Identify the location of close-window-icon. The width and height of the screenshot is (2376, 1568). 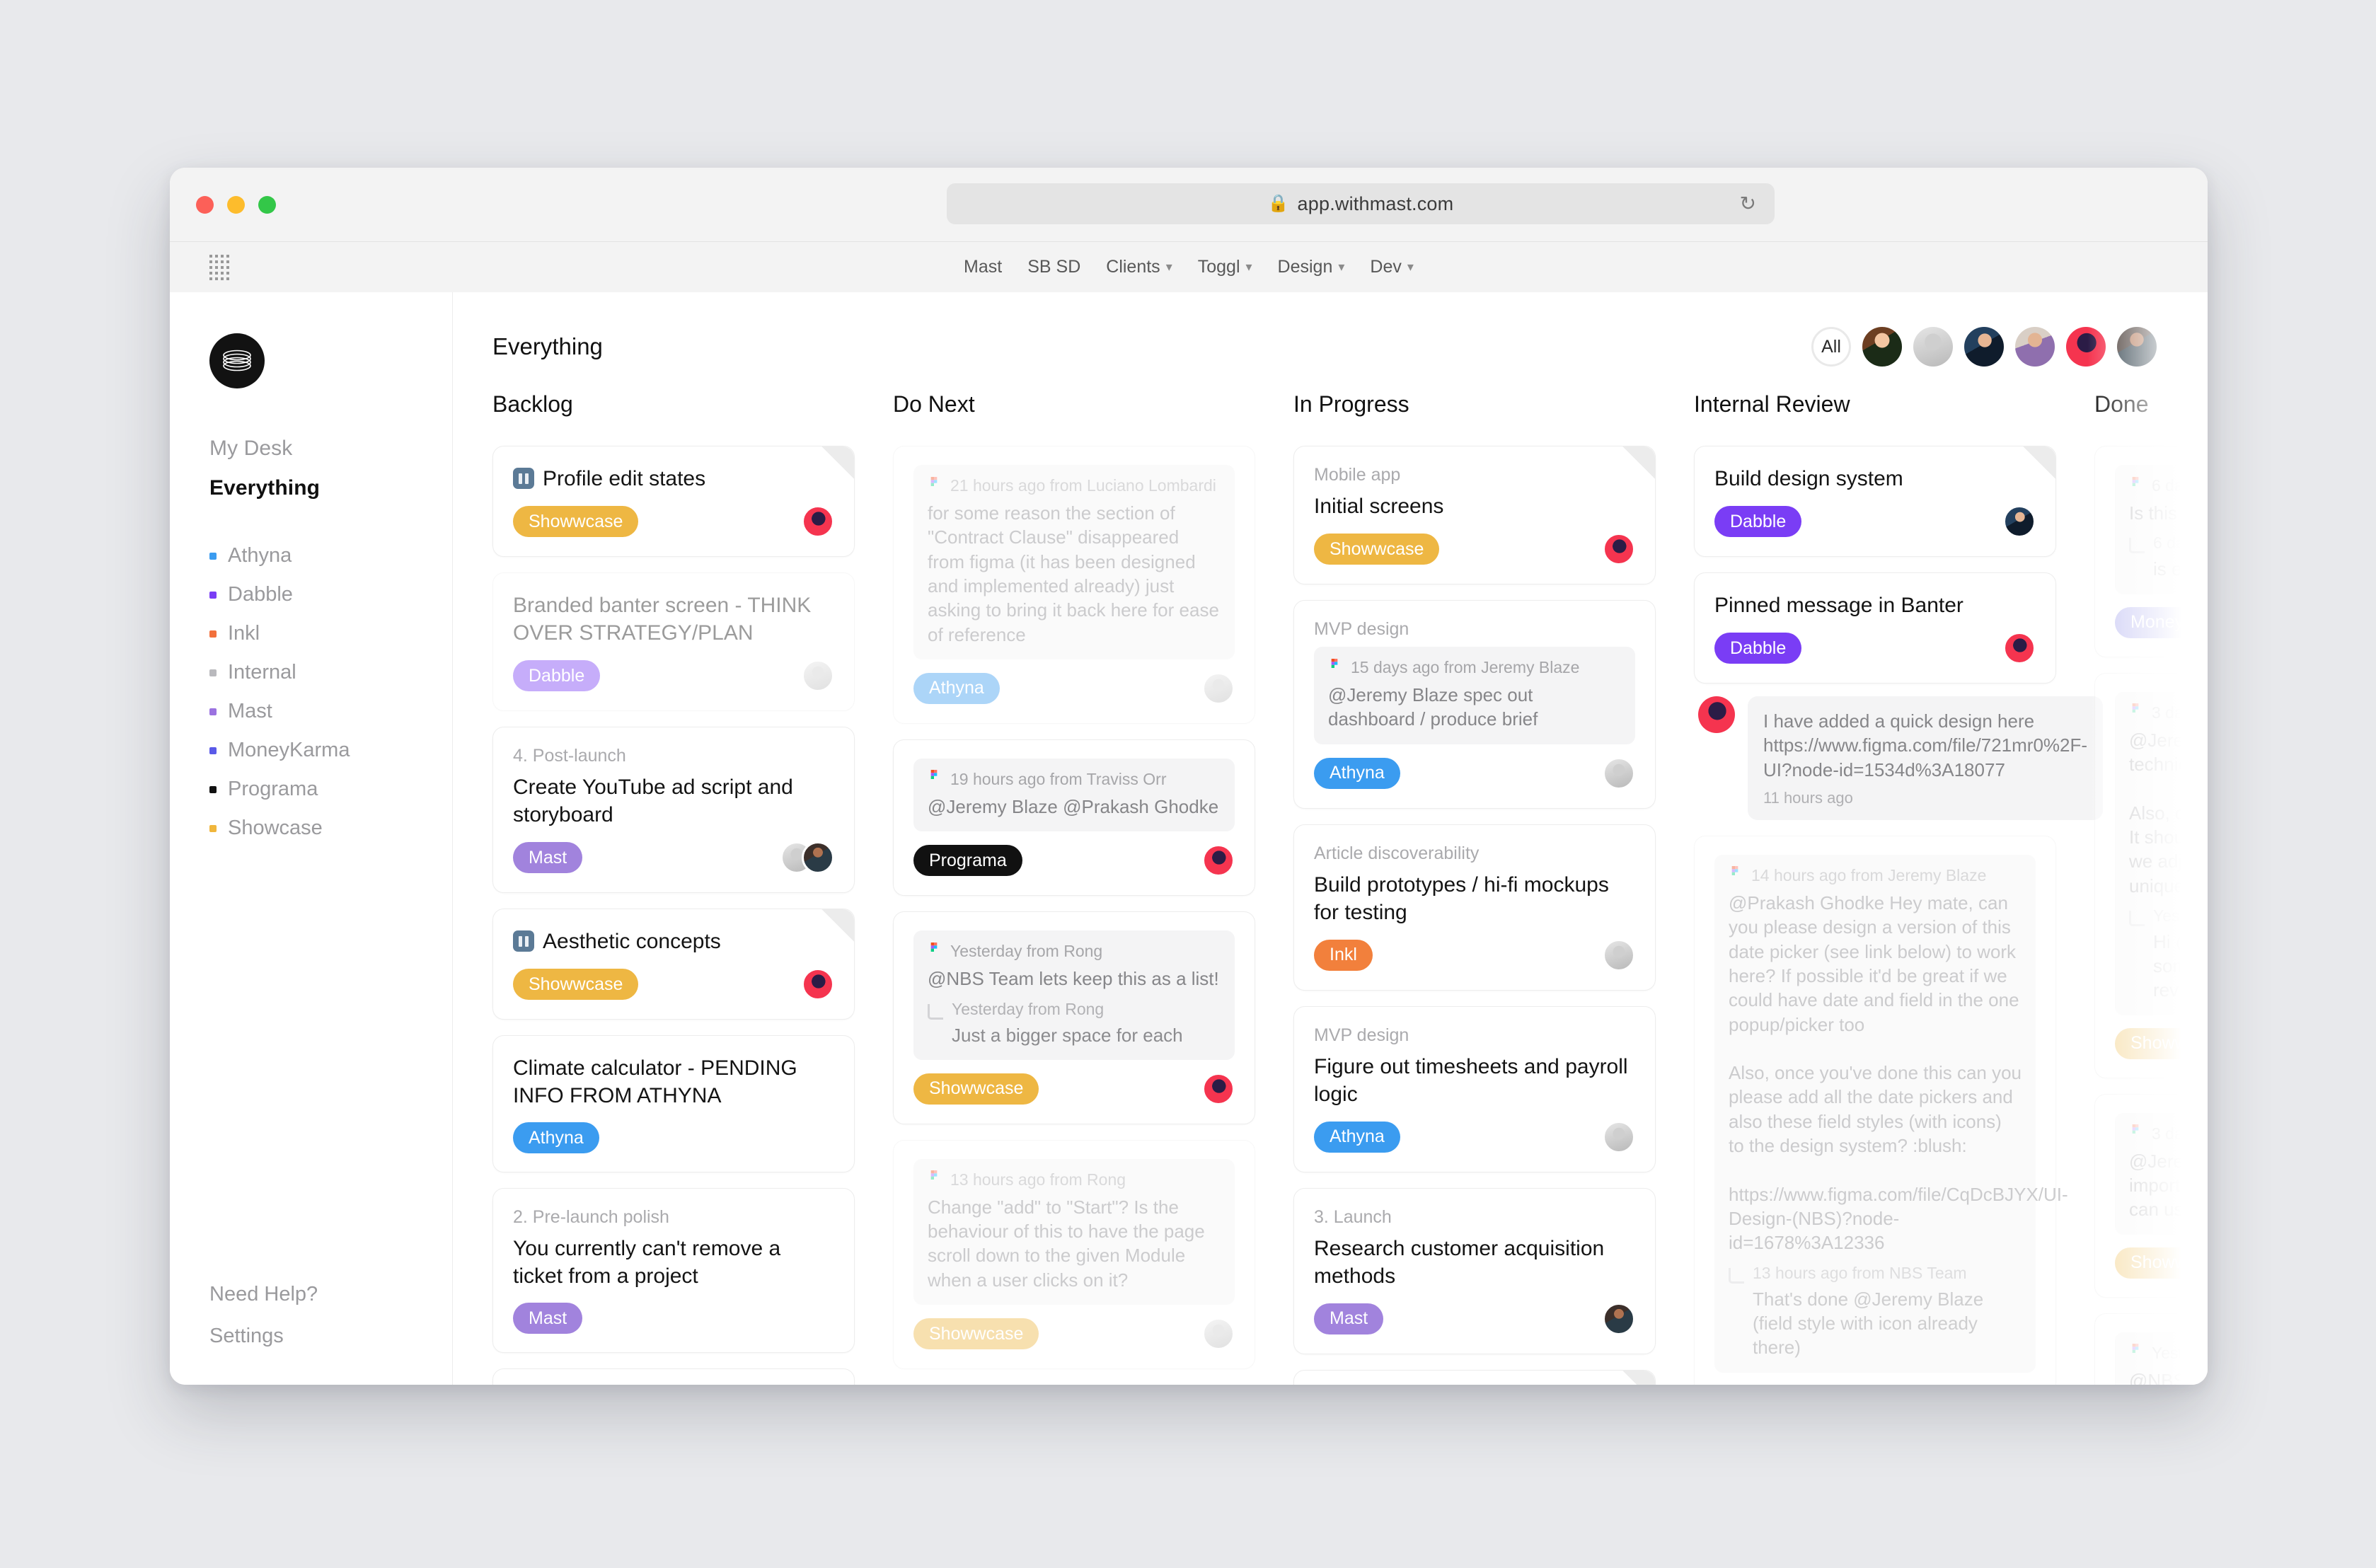
(205, 204).